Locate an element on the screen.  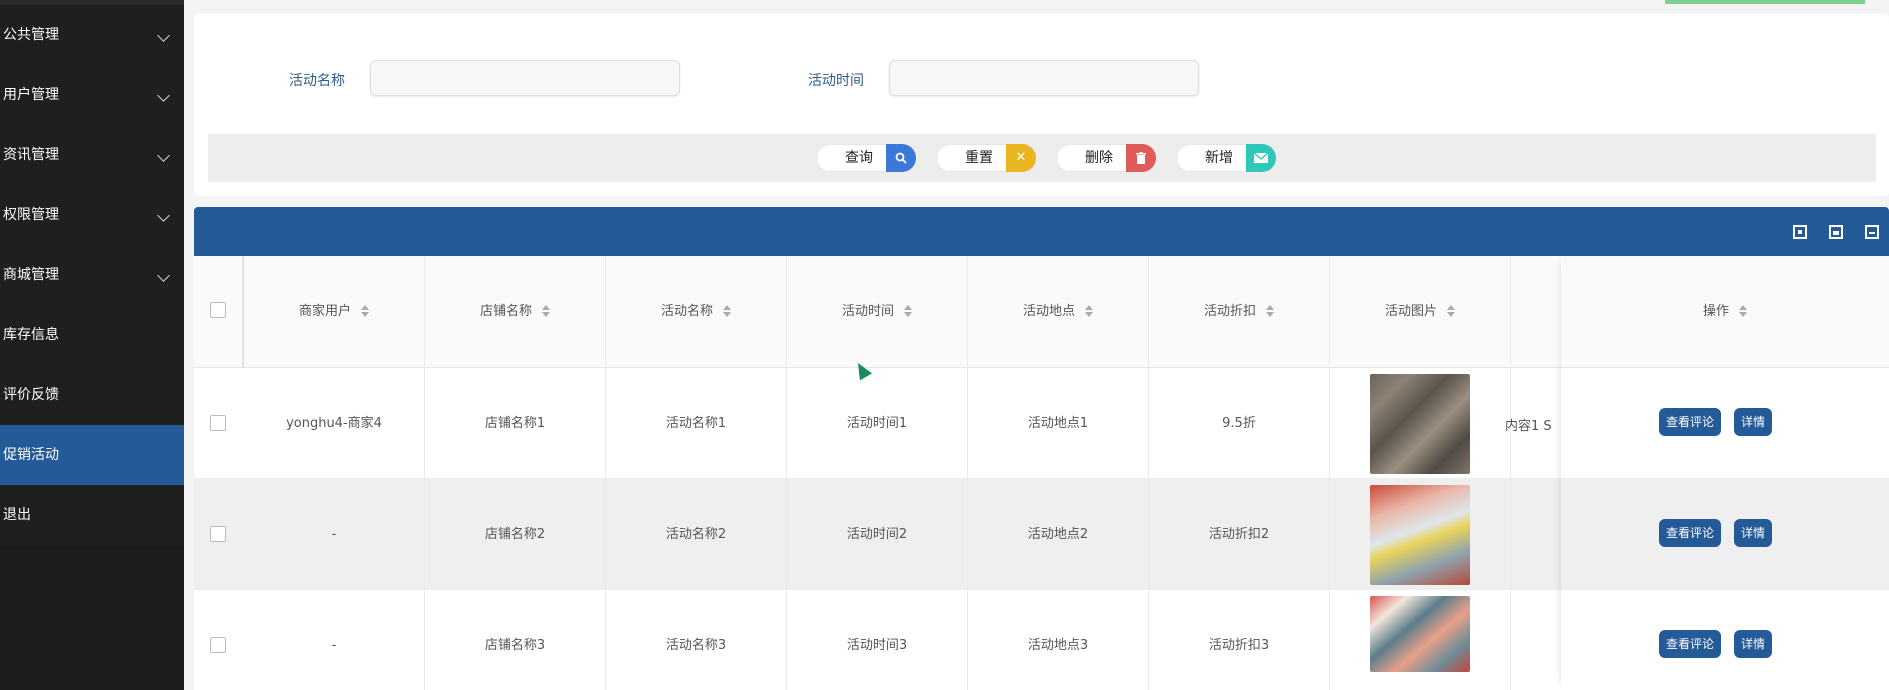
mixed-seafood-photo is located at coordinates (1420, 634).